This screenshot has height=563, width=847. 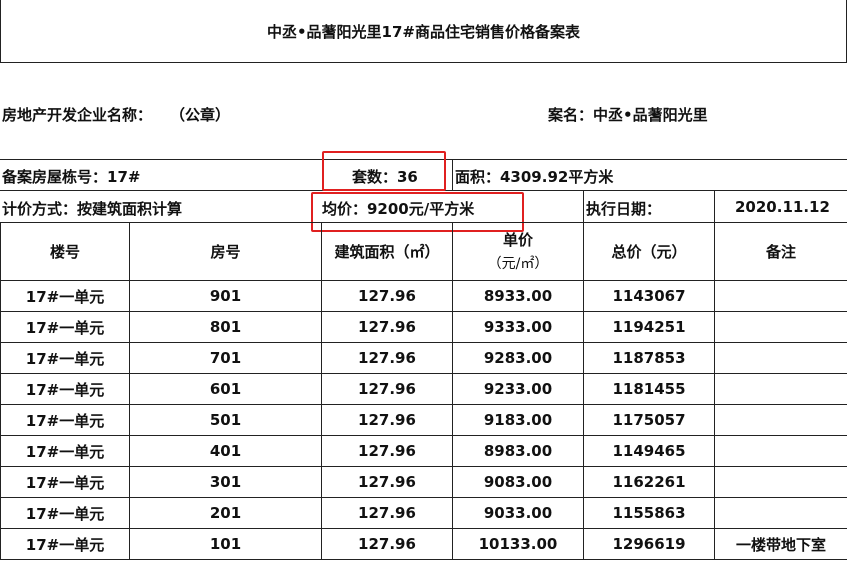 What do you see at coordinates (518, 358) in the screenshot?
I see `cell-unit-price: 9283.00` at bounding box center [518, 358].